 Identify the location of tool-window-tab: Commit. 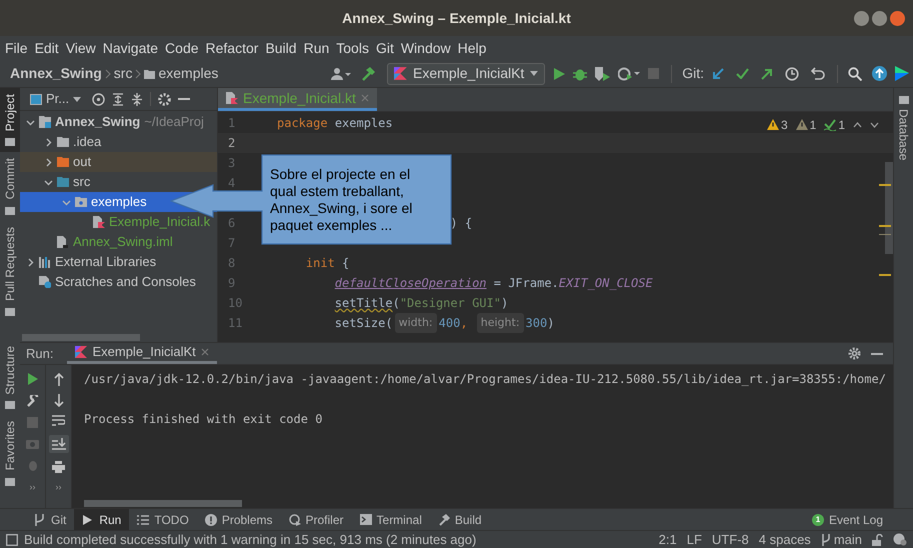
(10, 186).